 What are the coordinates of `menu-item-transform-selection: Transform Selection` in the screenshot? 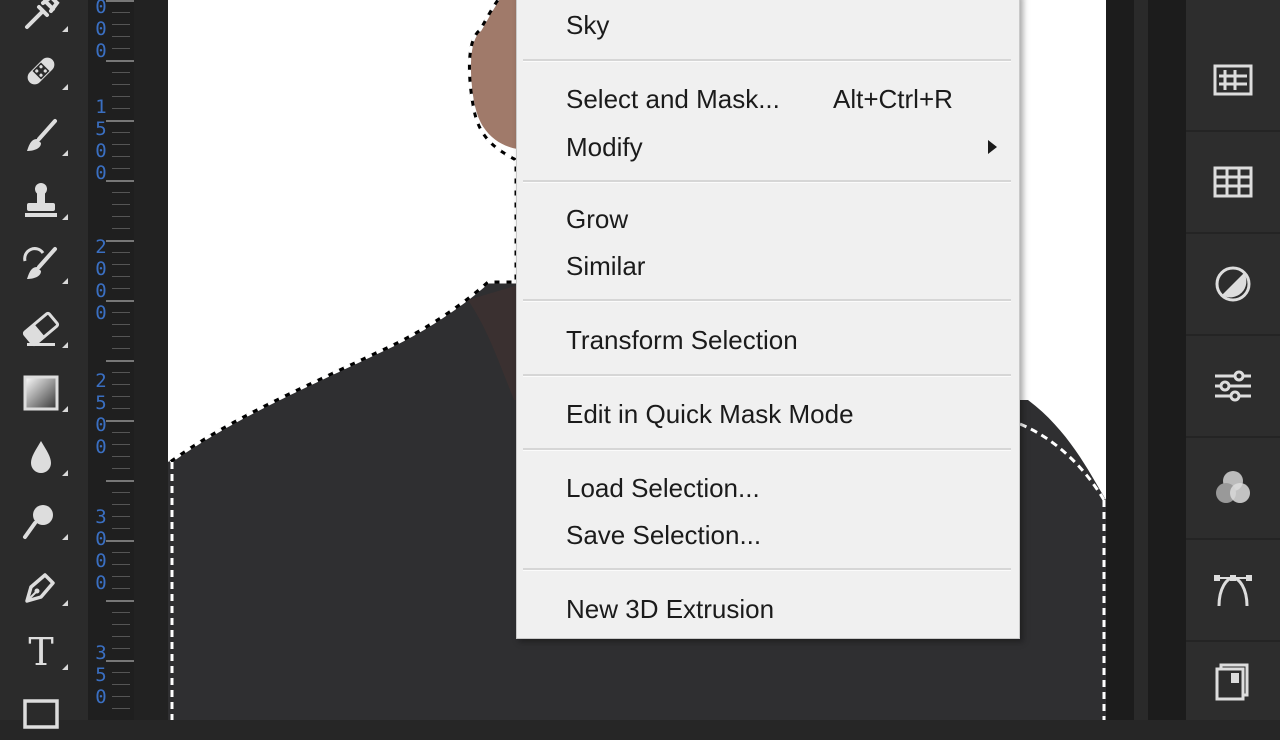 It's located at (767, 340).